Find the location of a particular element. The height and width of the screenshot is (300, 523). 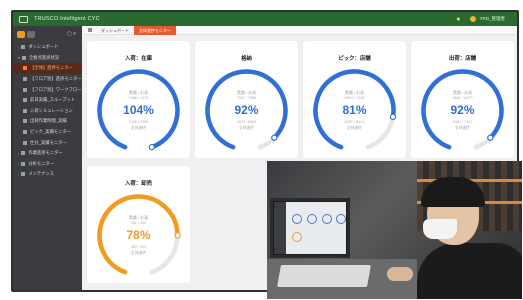

person-body is located at coordinates (469, 271).